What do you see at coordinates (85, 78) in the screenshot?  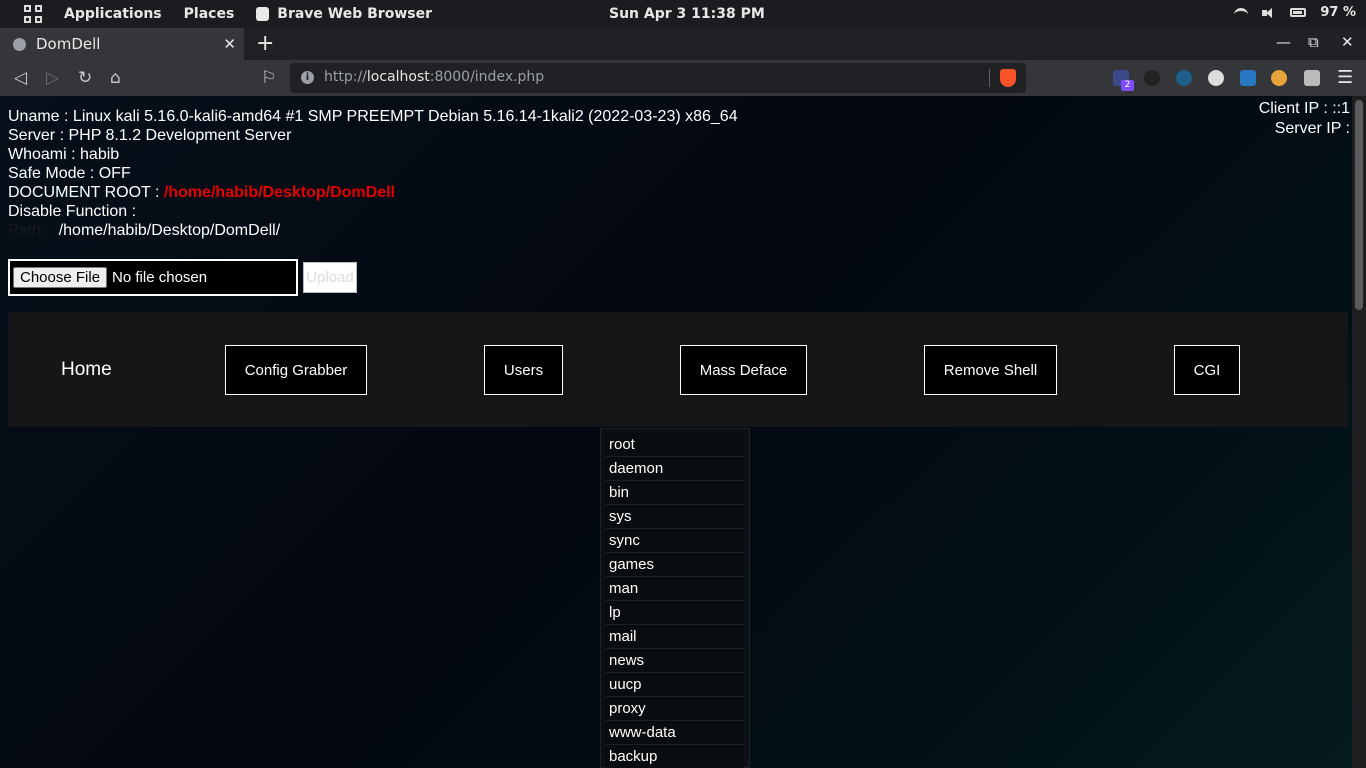 I see `reload-icon: ↻` at bounding box center [85, 78].